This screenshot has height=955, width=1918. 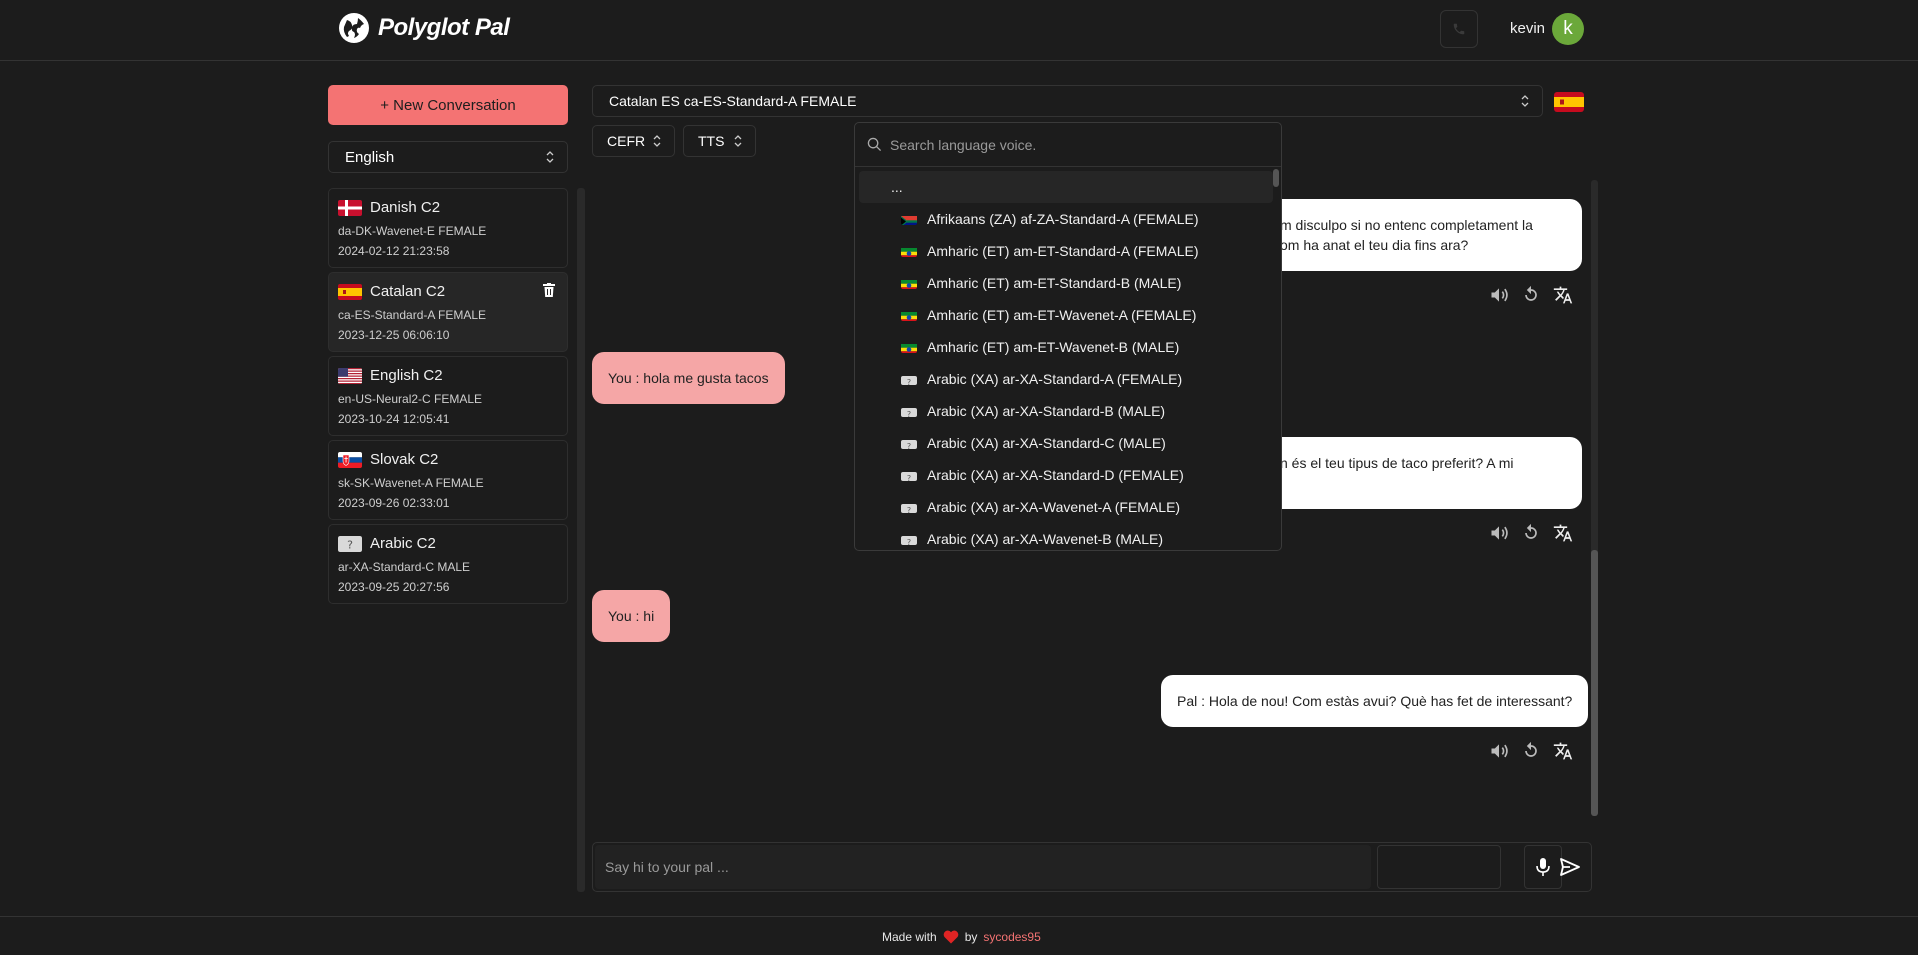 What do you see at coordinates (1046, 411) in the screenshot?
I see `voice-option-label: Arabic (XA) ar-XA-Standard-B (MALE)` at bounding box center [1046, 411].